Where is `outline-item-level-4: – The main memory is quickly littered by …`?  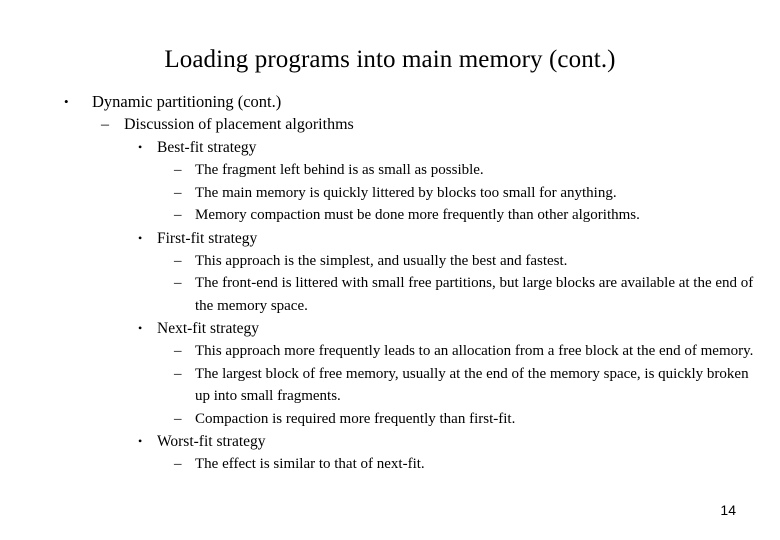
outline-item-level-4: – The main memory is quickly littered by … is located at coordinates (464, 193).